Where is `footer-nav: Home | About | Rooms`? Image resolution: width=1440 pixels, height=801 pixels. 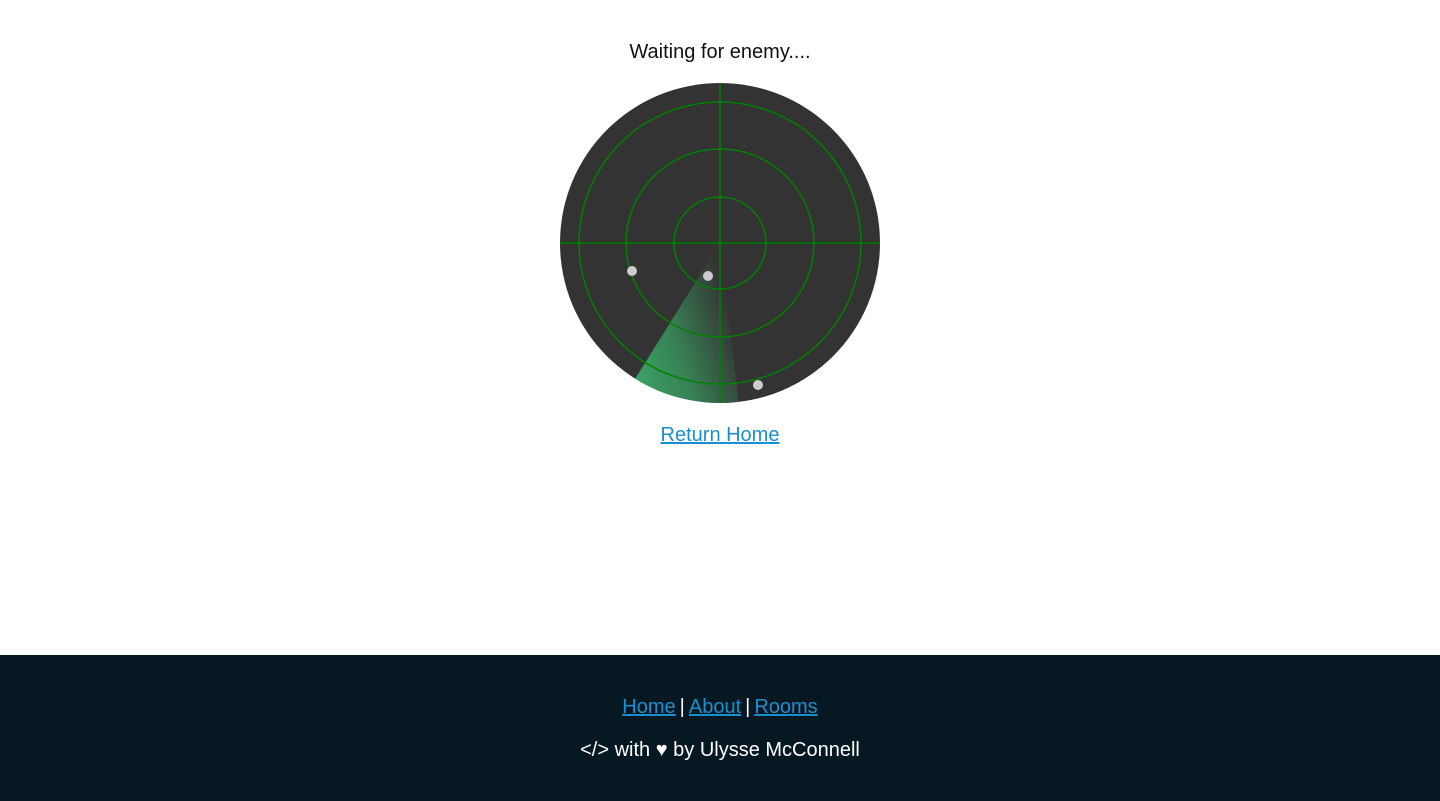
footer-nav: Home | About | Rooms is located at coordinates (720, 707).